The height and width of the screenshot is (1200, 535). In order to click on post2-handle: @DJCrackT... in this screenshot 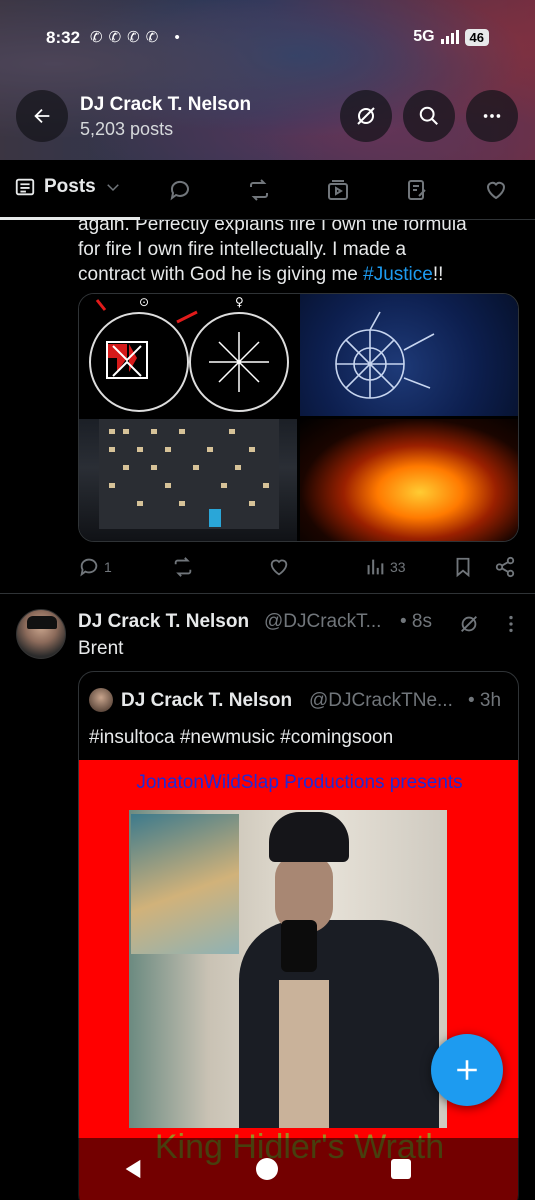, I will do `click(331, 622)`.